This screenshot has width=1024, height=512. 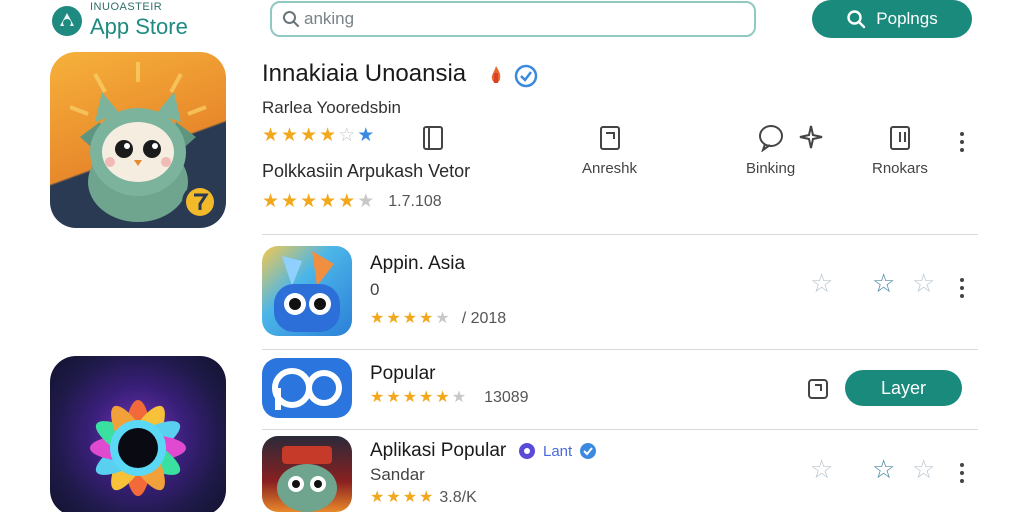 I want to click on app-icon-warrior, so click(x=307, y=474).